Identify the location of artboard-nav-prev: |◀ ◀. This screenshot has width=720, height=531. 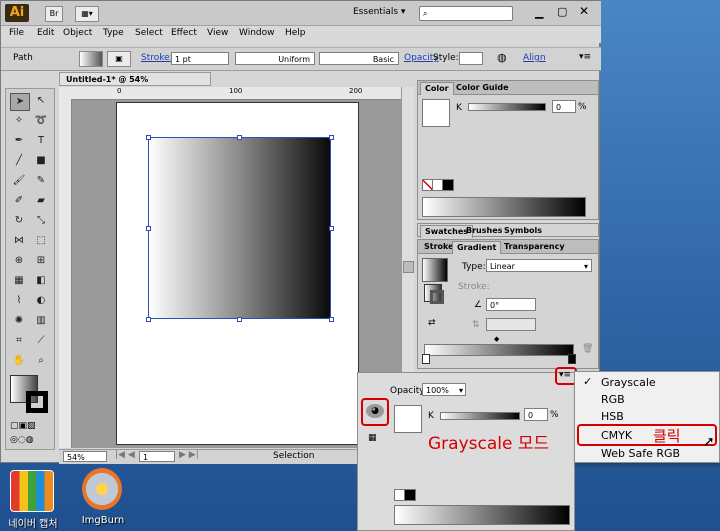
(125, 455).